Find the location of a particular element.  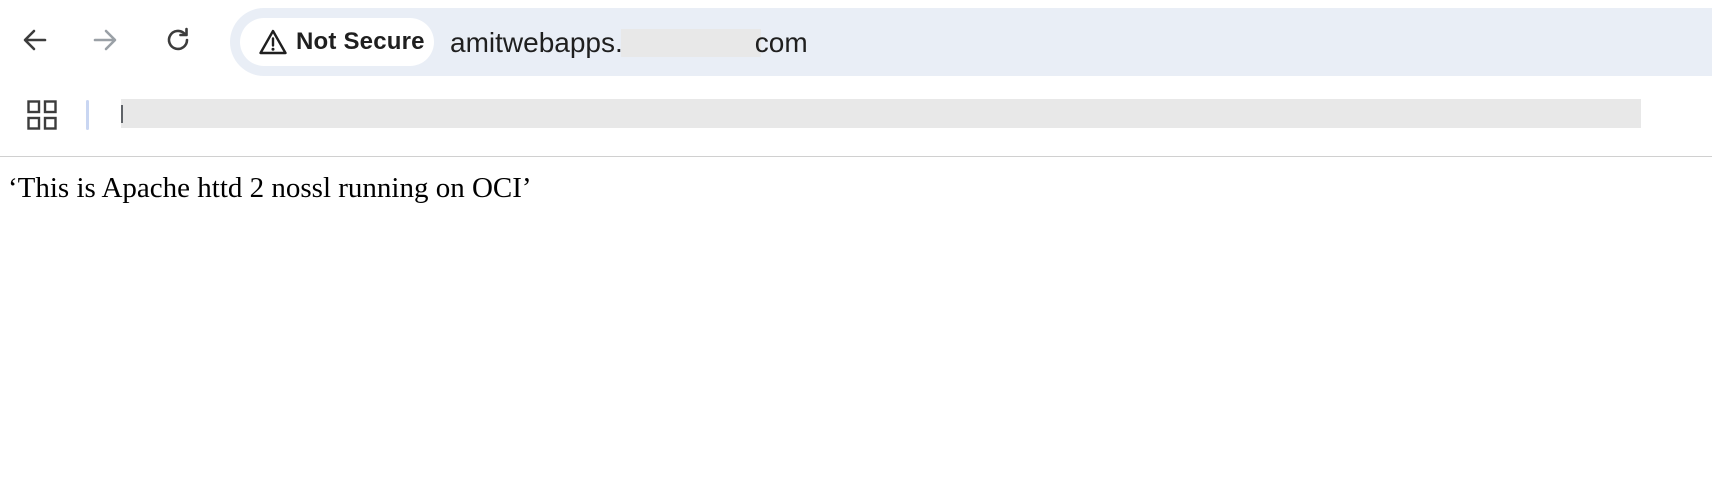

address-bar: Not Secure amitwebapps. com is located at coordinates (971, 42).